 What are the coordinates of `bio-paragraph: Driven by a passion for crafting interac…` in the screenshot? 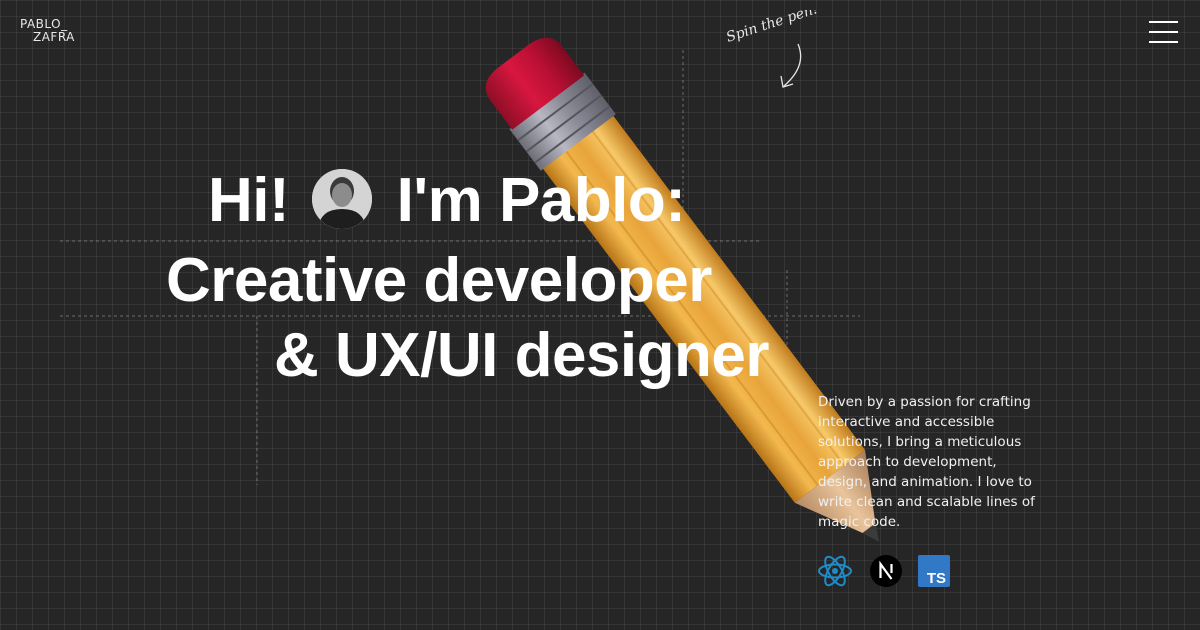 It's located at (926, 462).